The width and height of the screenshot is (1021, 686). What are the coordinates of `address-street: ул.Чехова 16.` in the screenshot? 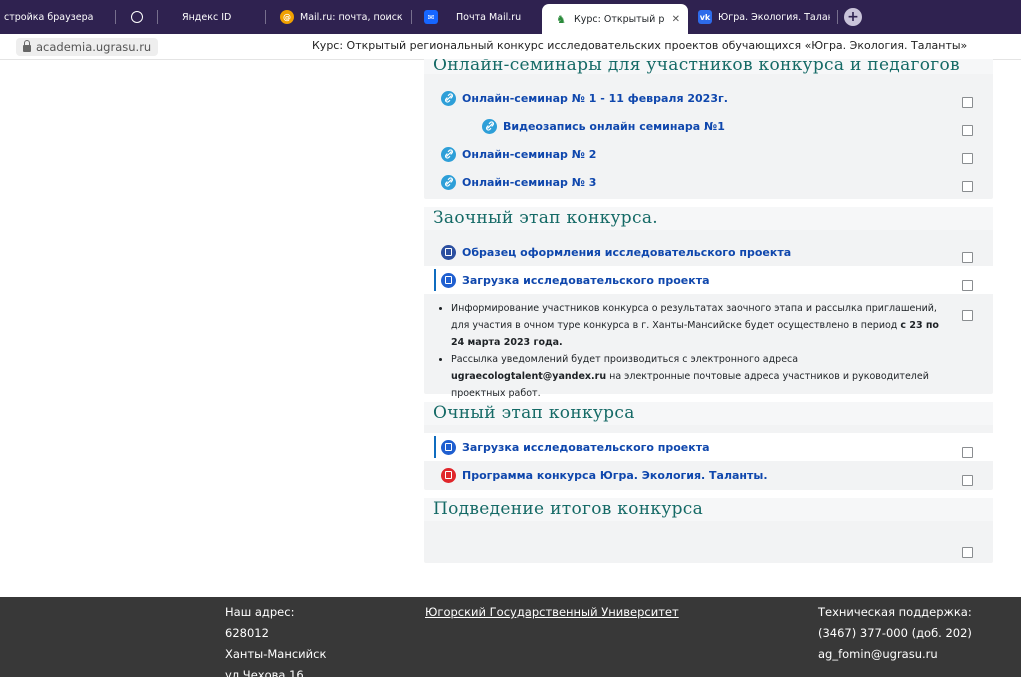 It's located at (266, 675).